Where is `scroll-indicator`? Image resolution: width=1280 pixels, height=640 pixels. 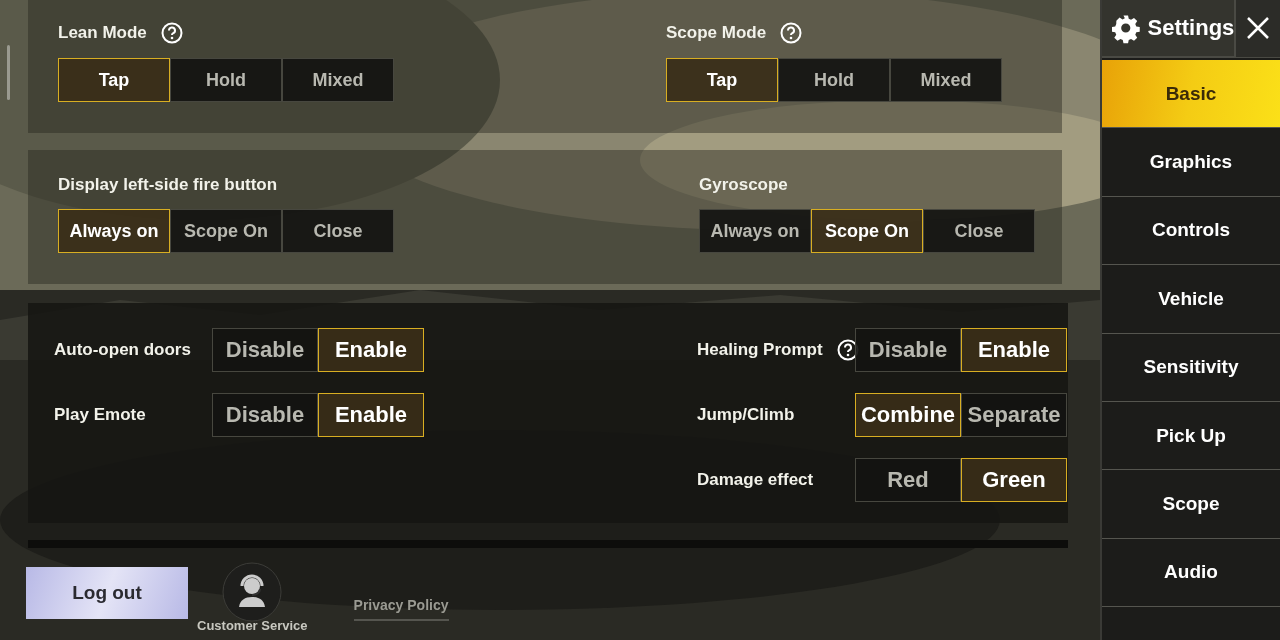
scroll-indicator is located at coordinates (8, 72).